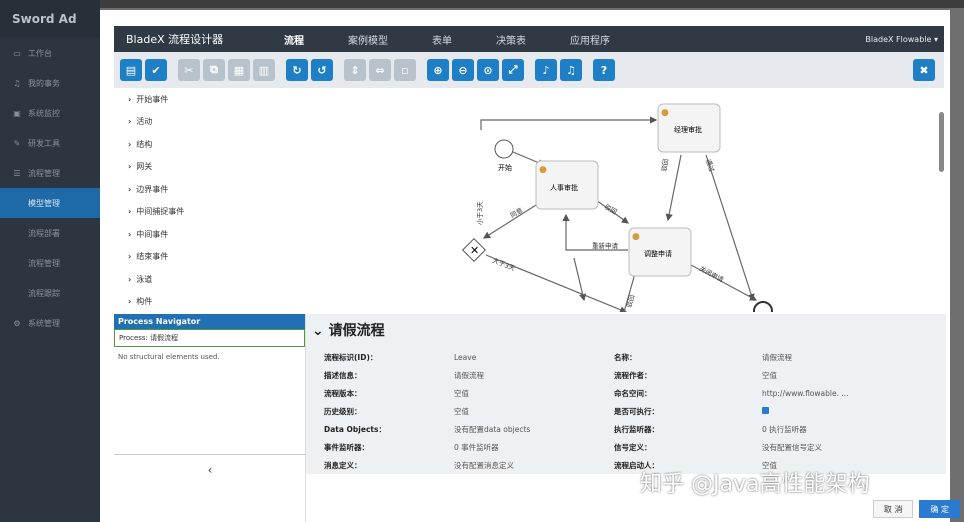 This screenshot has width=964, height=522. What do you see at coordinates (941, 142) in the screenshot?
I see `canvas-scrollbar` at bounding box center [941, 142].